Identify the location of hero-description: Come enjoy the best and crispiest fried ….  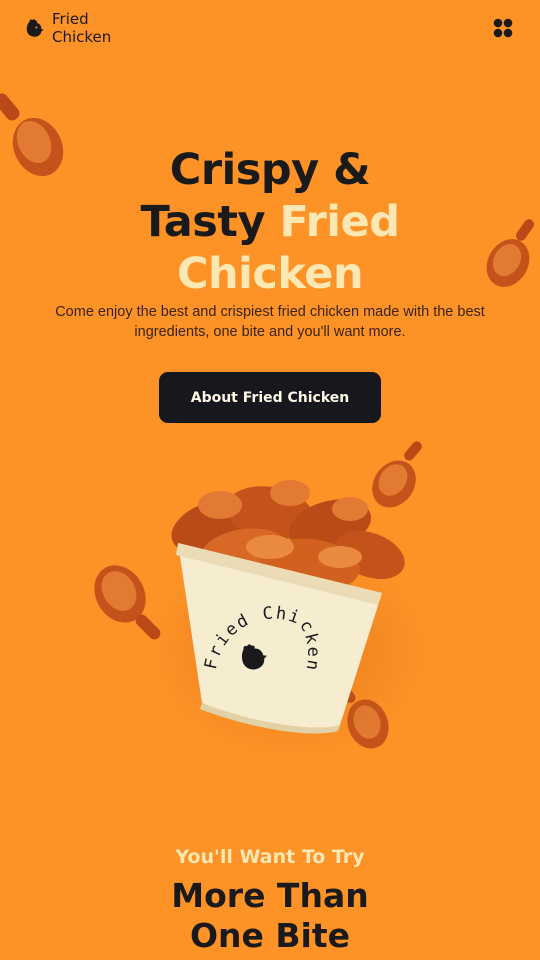
(270, 322).